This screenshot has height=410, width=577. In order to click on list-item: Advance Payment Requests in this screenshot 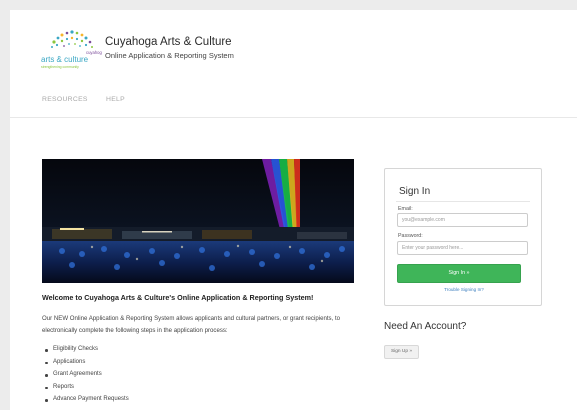, I will do `click(85, 402)`.